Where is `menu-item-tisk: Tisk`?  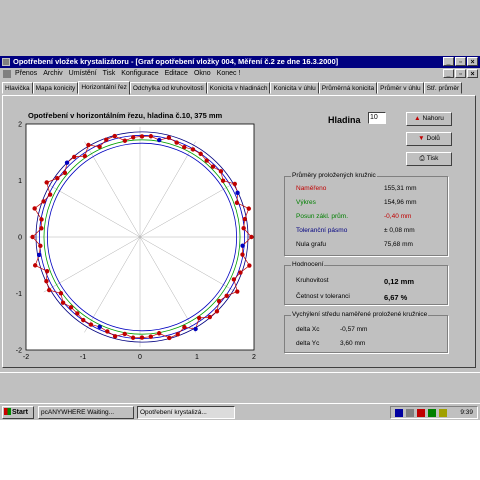
menu-item-tisk: Tisk is located at coordinates (109, 74).